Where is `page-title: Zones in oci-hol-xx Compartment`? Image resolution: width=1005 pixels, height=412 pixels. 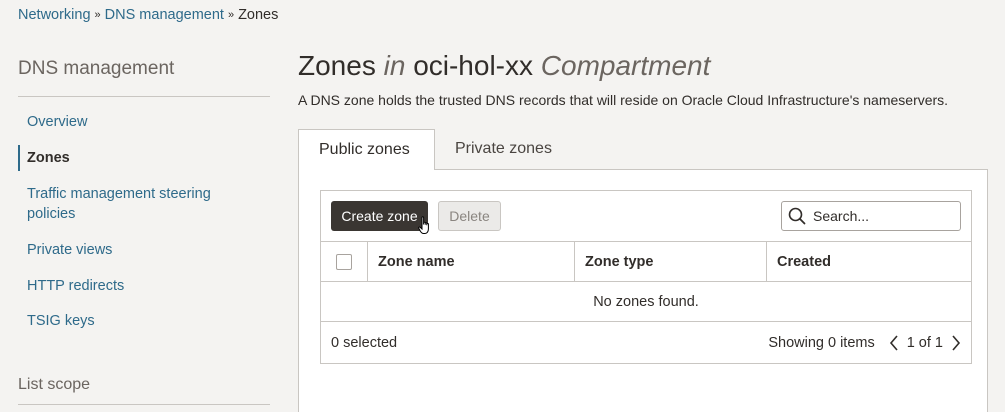
page-title: Zones in oci-hol-xx Compartment is located at coordinates (643, 67).